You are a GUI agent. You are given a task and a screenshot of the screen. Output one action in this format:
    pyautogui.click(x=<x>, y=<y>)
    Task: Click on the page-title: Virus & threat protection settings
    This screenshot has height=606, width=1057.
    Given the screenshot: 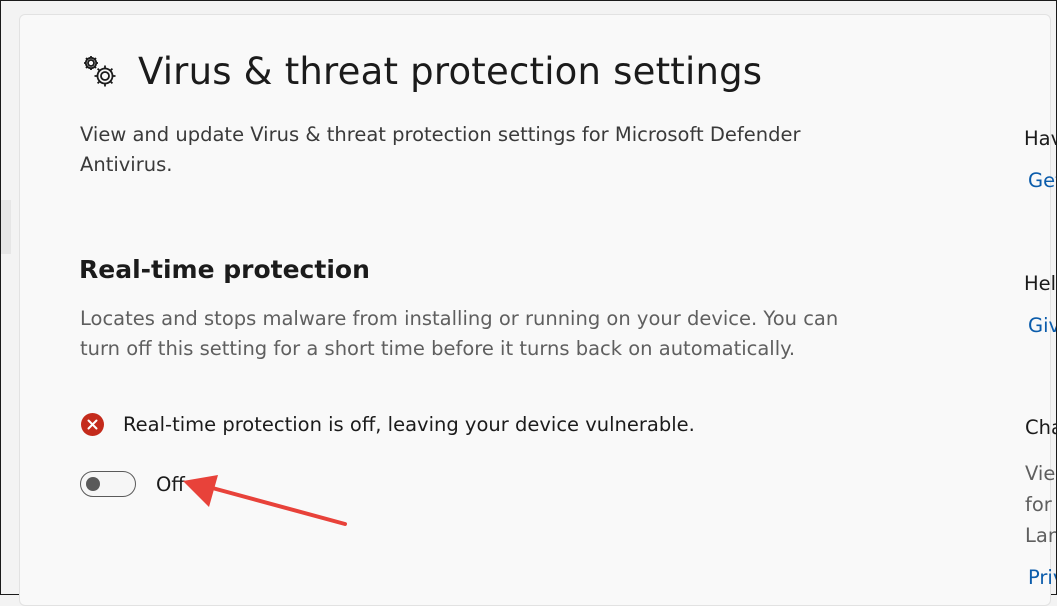 What is the action you would take?
    pyautogui.click(x=450, y=71)
    